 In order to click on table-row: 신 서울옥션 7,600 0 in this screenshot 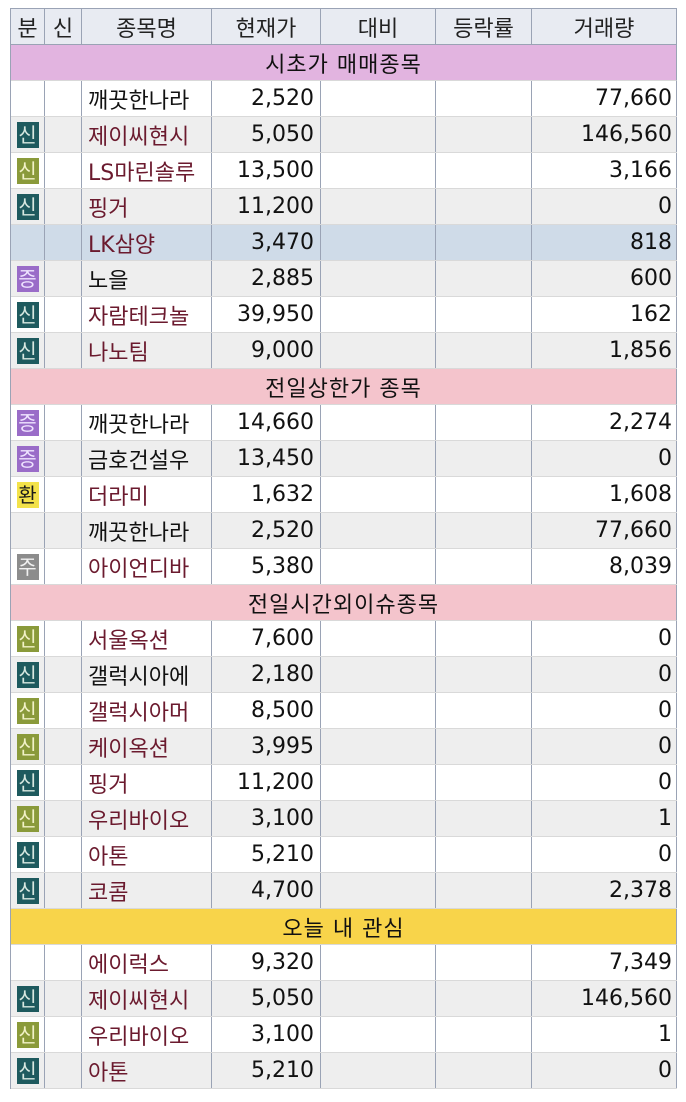, I will do `click(344, 639)`.